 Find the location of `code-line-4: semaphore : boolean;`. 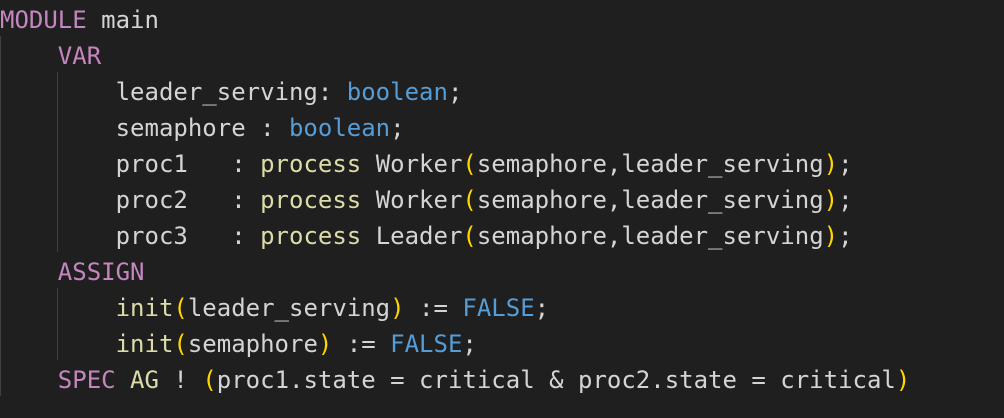

code-line-4: semaphore : boolean; is located at coordinates (202, 128).